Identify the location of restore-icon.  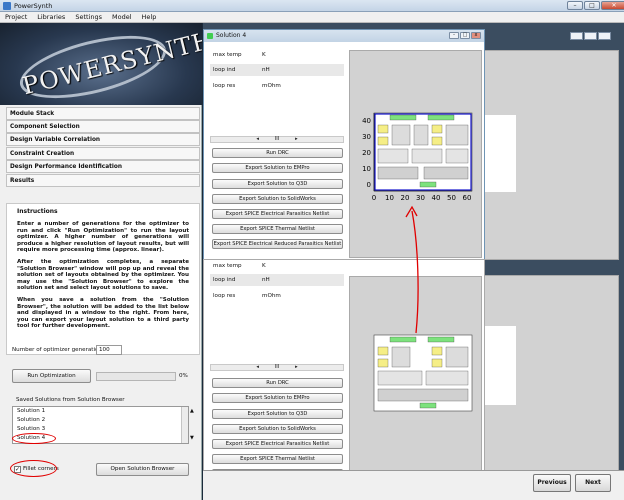
(590, 36).